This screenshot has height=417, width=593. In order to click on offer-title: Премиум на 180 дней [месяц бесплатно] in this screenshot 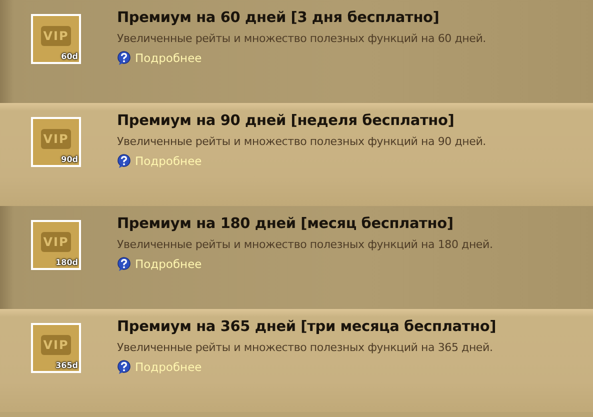, I will do `click(285, 224)`.